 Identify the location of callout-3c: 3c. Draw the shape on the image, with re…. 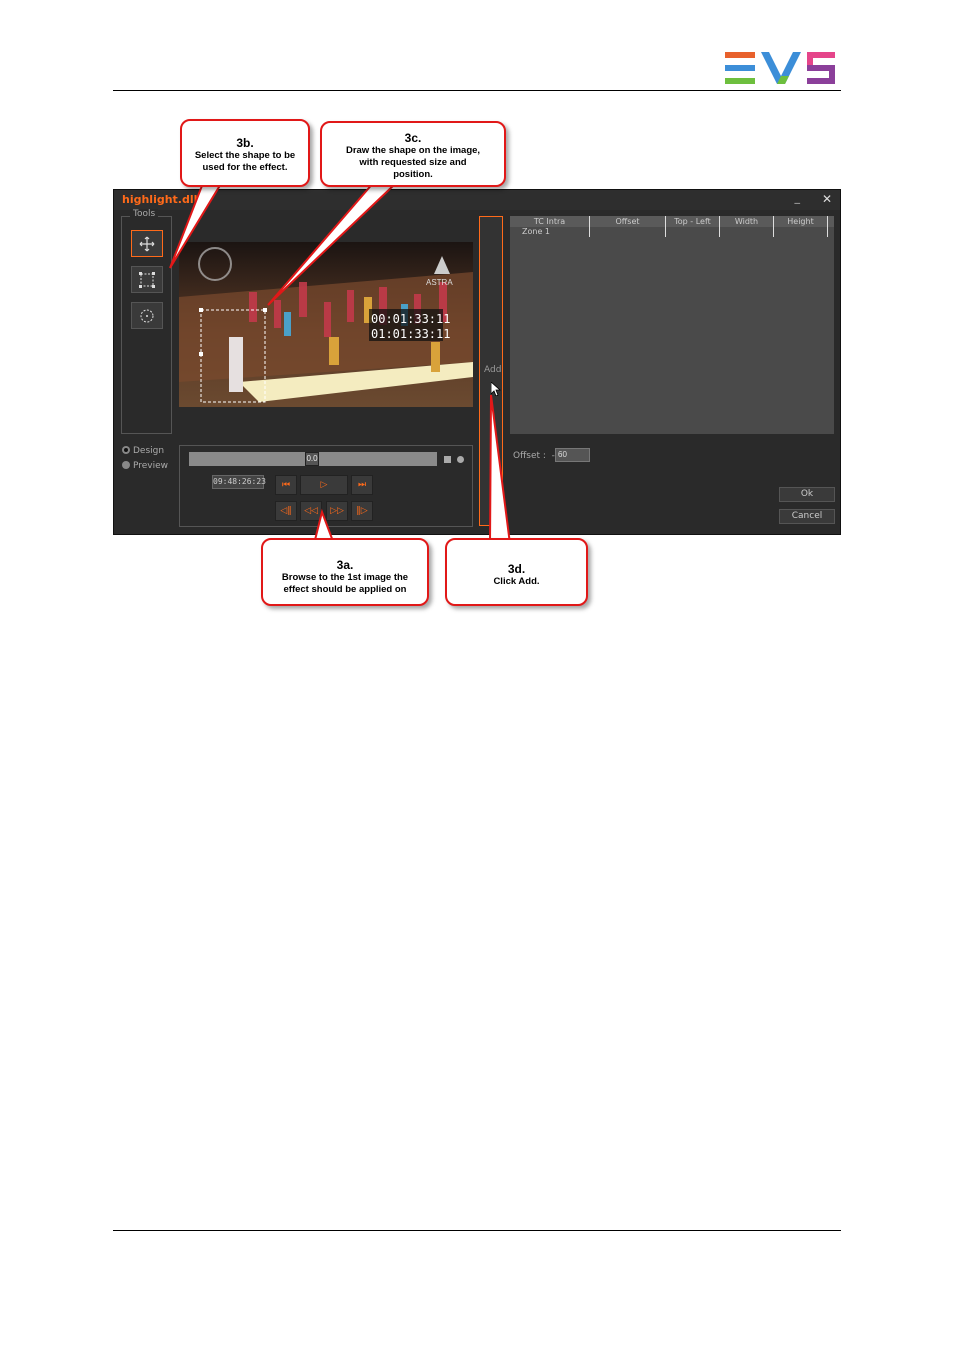
(413, 154).